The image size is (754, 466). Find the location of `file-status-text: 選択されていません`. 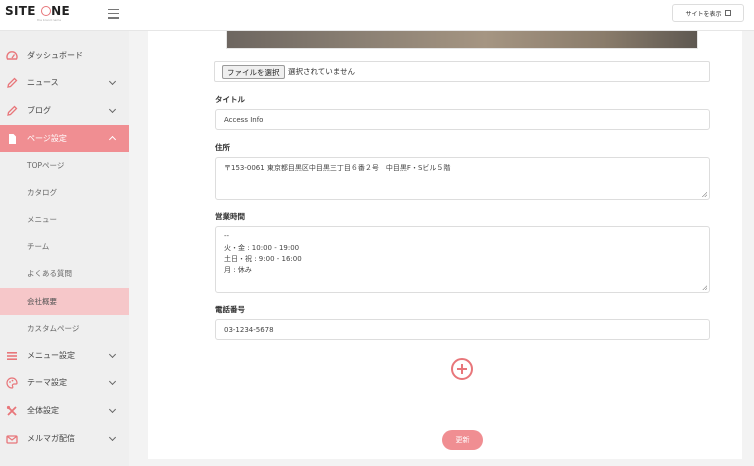

file-status-text: 選択されていません is located at coordinates (322, 71).